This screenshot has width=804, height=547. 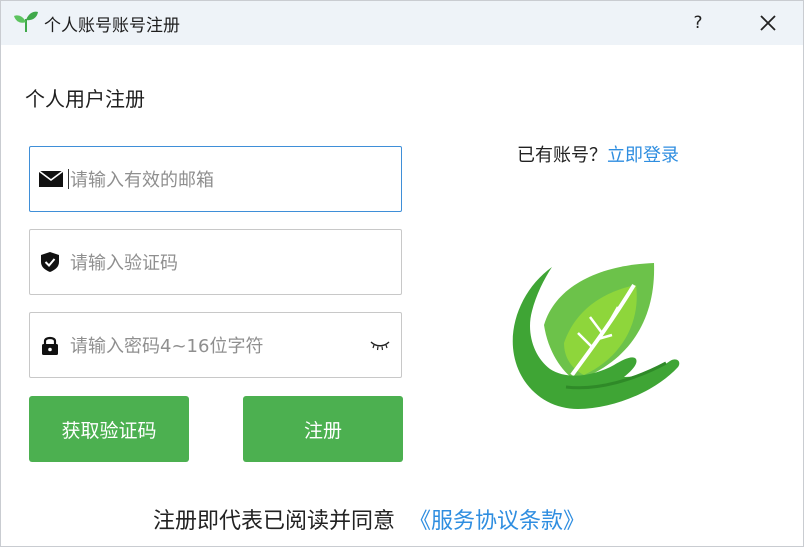 I want to click on login-prompt-row: 已有账号？立即登录, so click(x=598, y=154).